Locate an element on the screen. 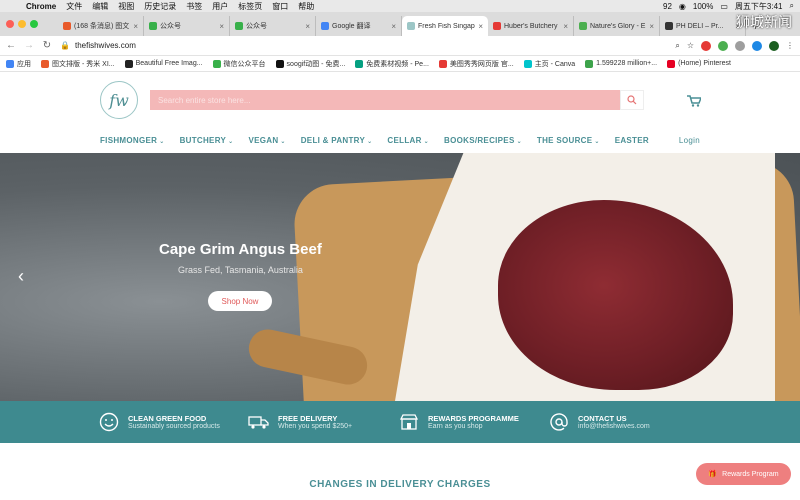  nav-books-recipes: BOOKS/RECIPES ⌄ is located at coordinates (483, 140).